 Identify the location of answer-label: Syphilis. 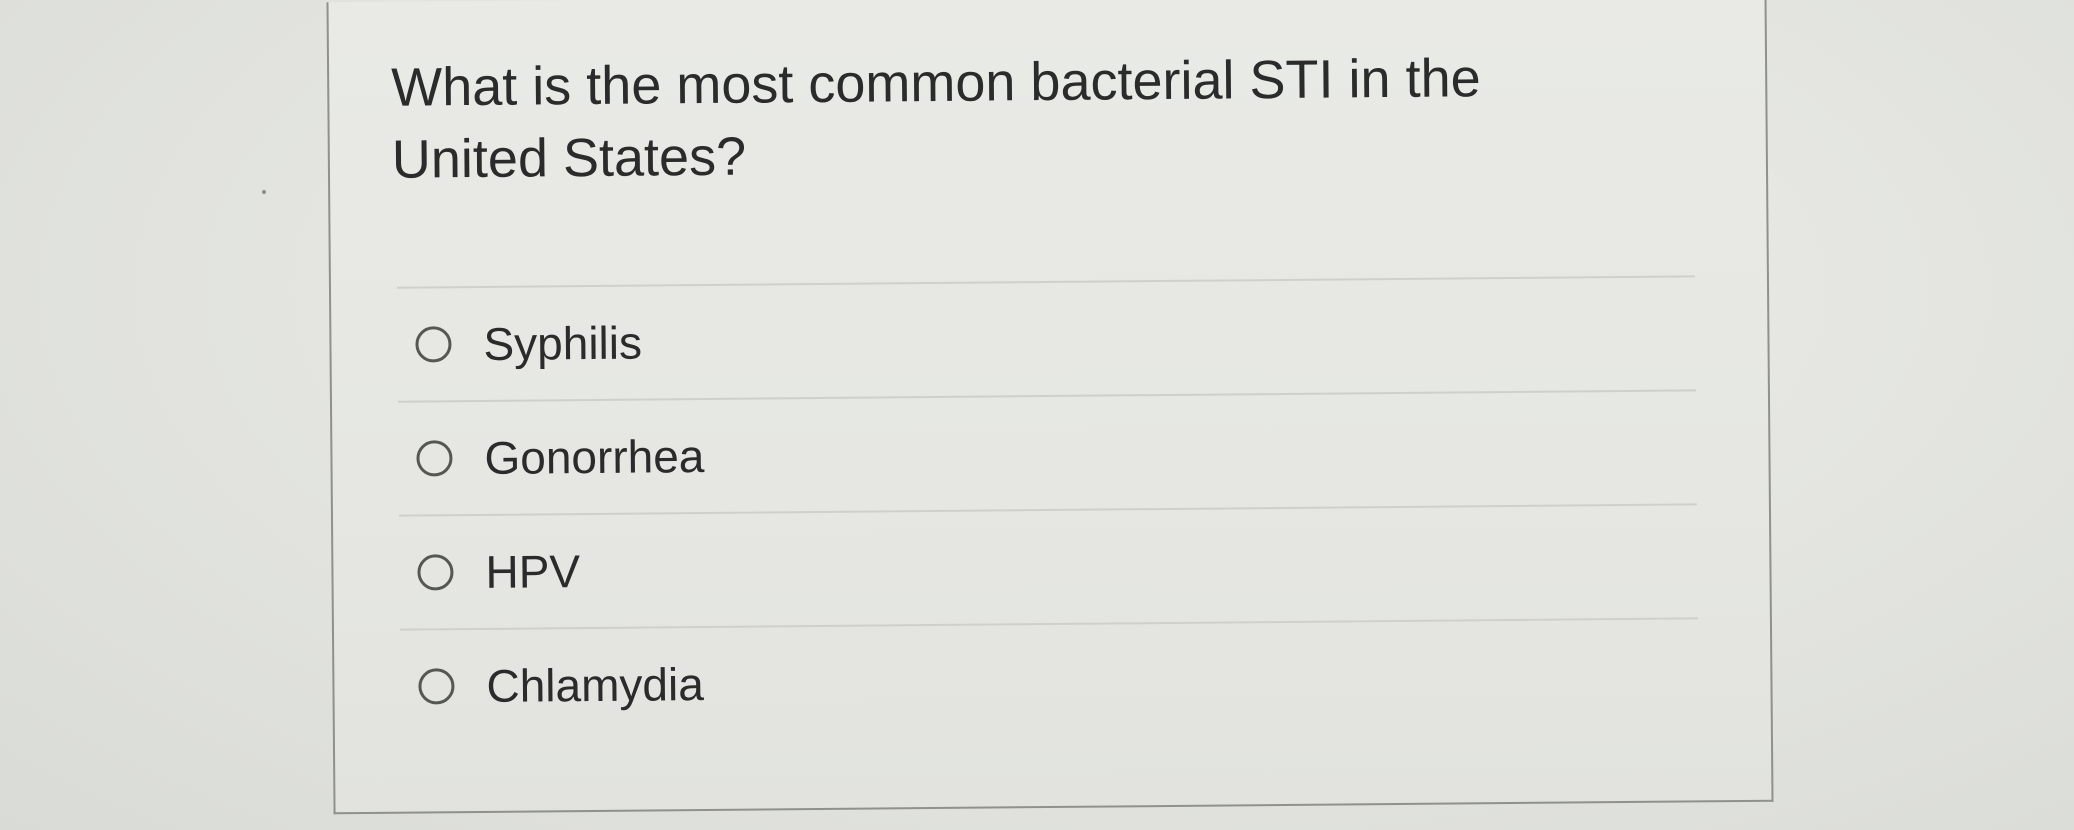
(563, 343).